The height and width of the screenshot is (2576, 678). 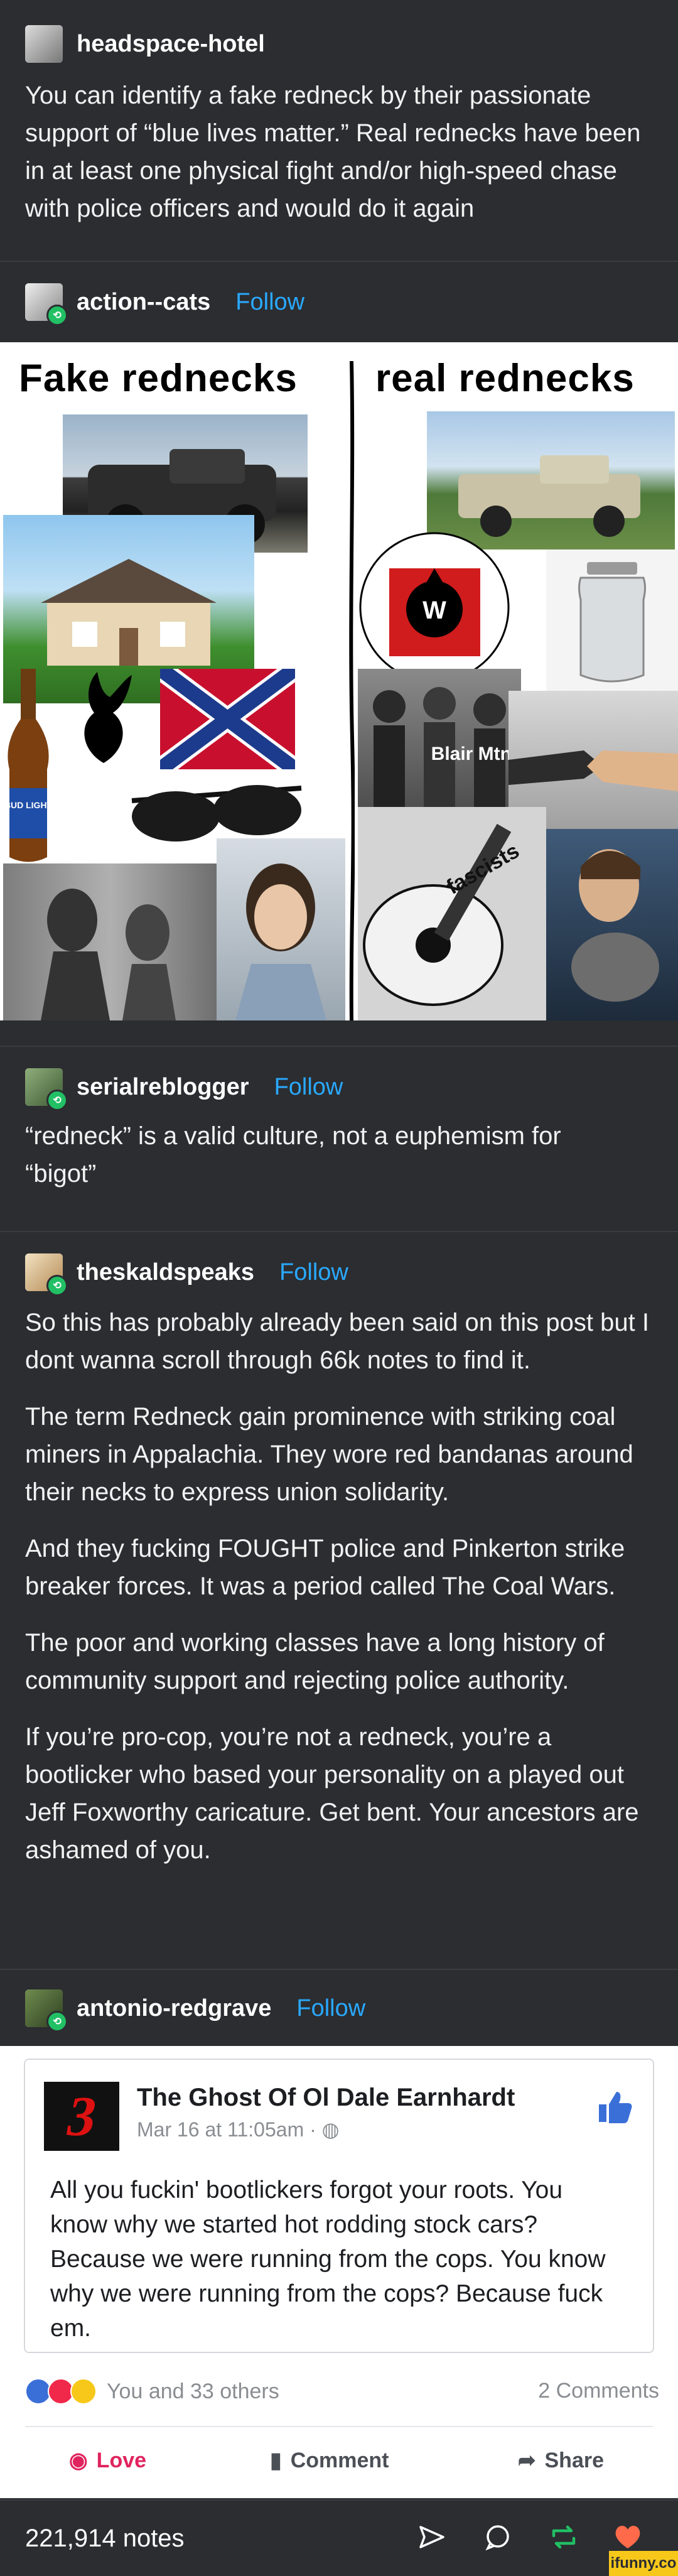 What do you see at coordinates (326, 2098) in the screenshot?
I see `page-name: The Ghost Of Ol Dale Earnhardt` at bounding box center [326, 2098].